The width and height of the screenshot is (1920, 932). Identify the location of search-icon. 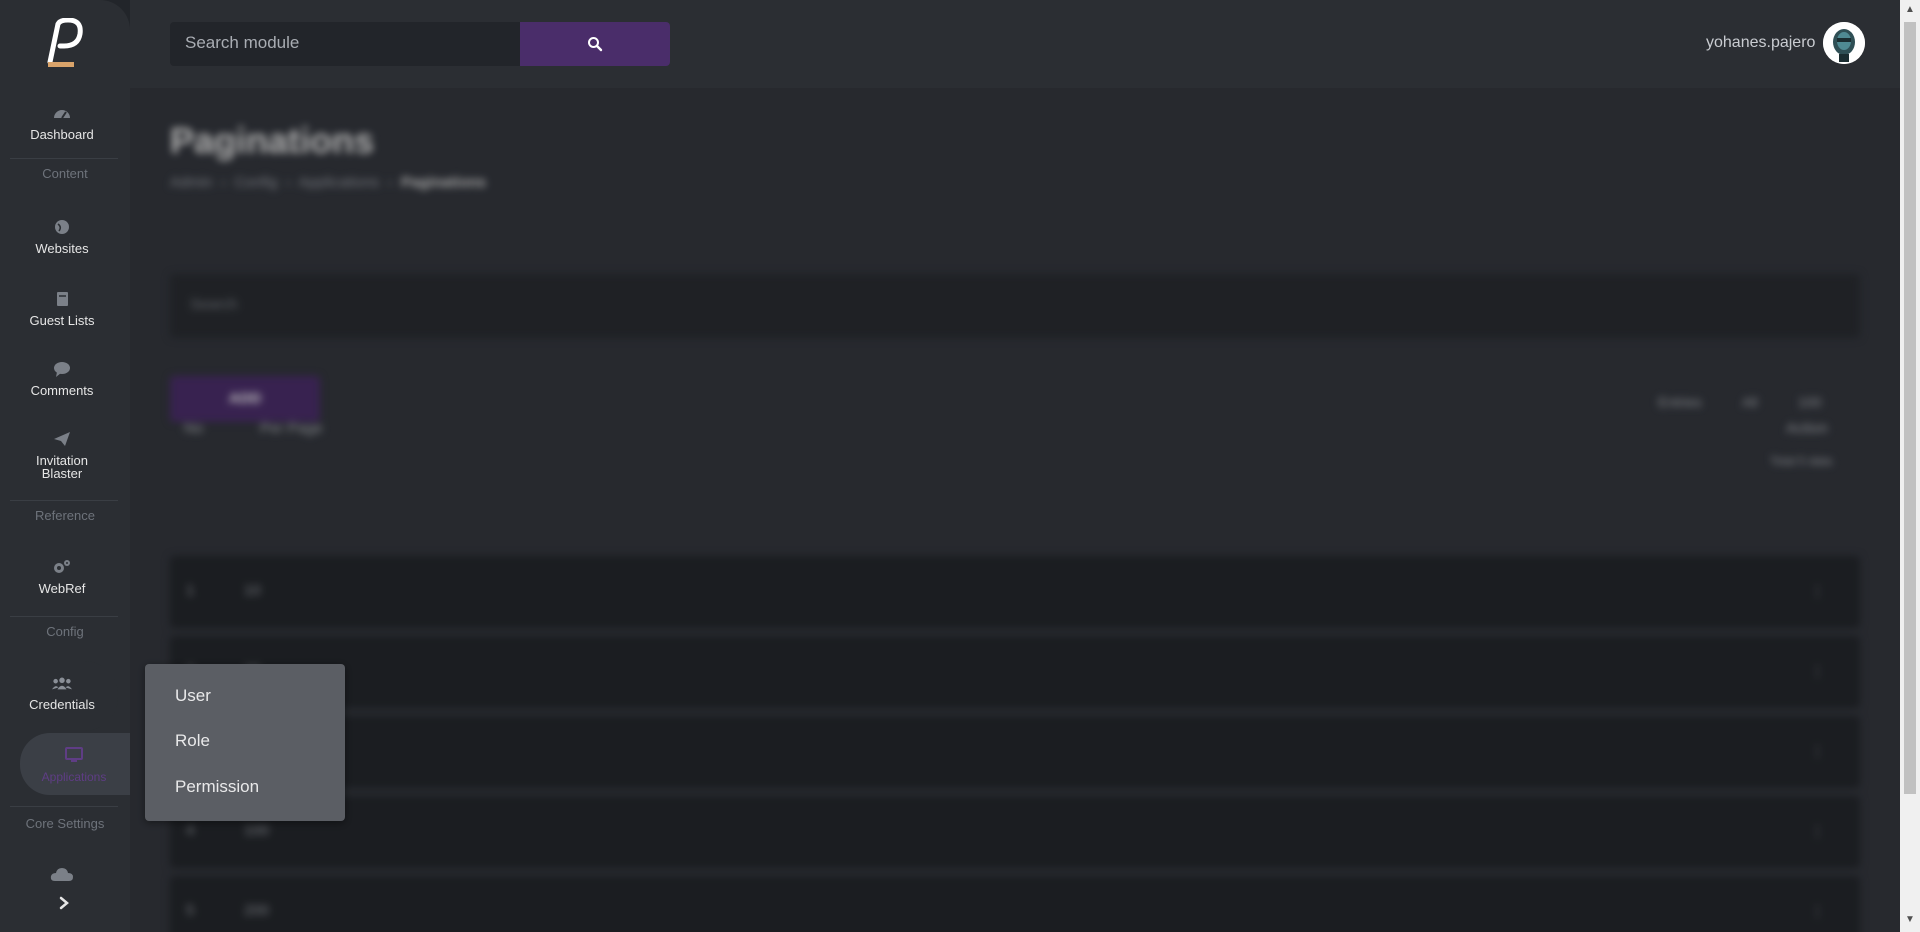
(595, 44).